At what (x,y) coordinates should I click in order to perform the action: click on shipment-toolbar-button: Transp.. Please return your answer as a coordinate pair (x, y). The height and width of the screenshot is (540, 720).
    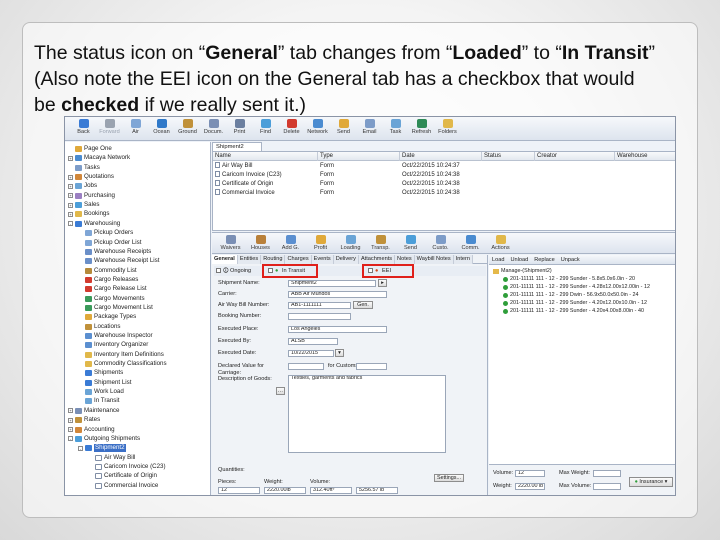
    Looking at the image, I should click on (380, 244).